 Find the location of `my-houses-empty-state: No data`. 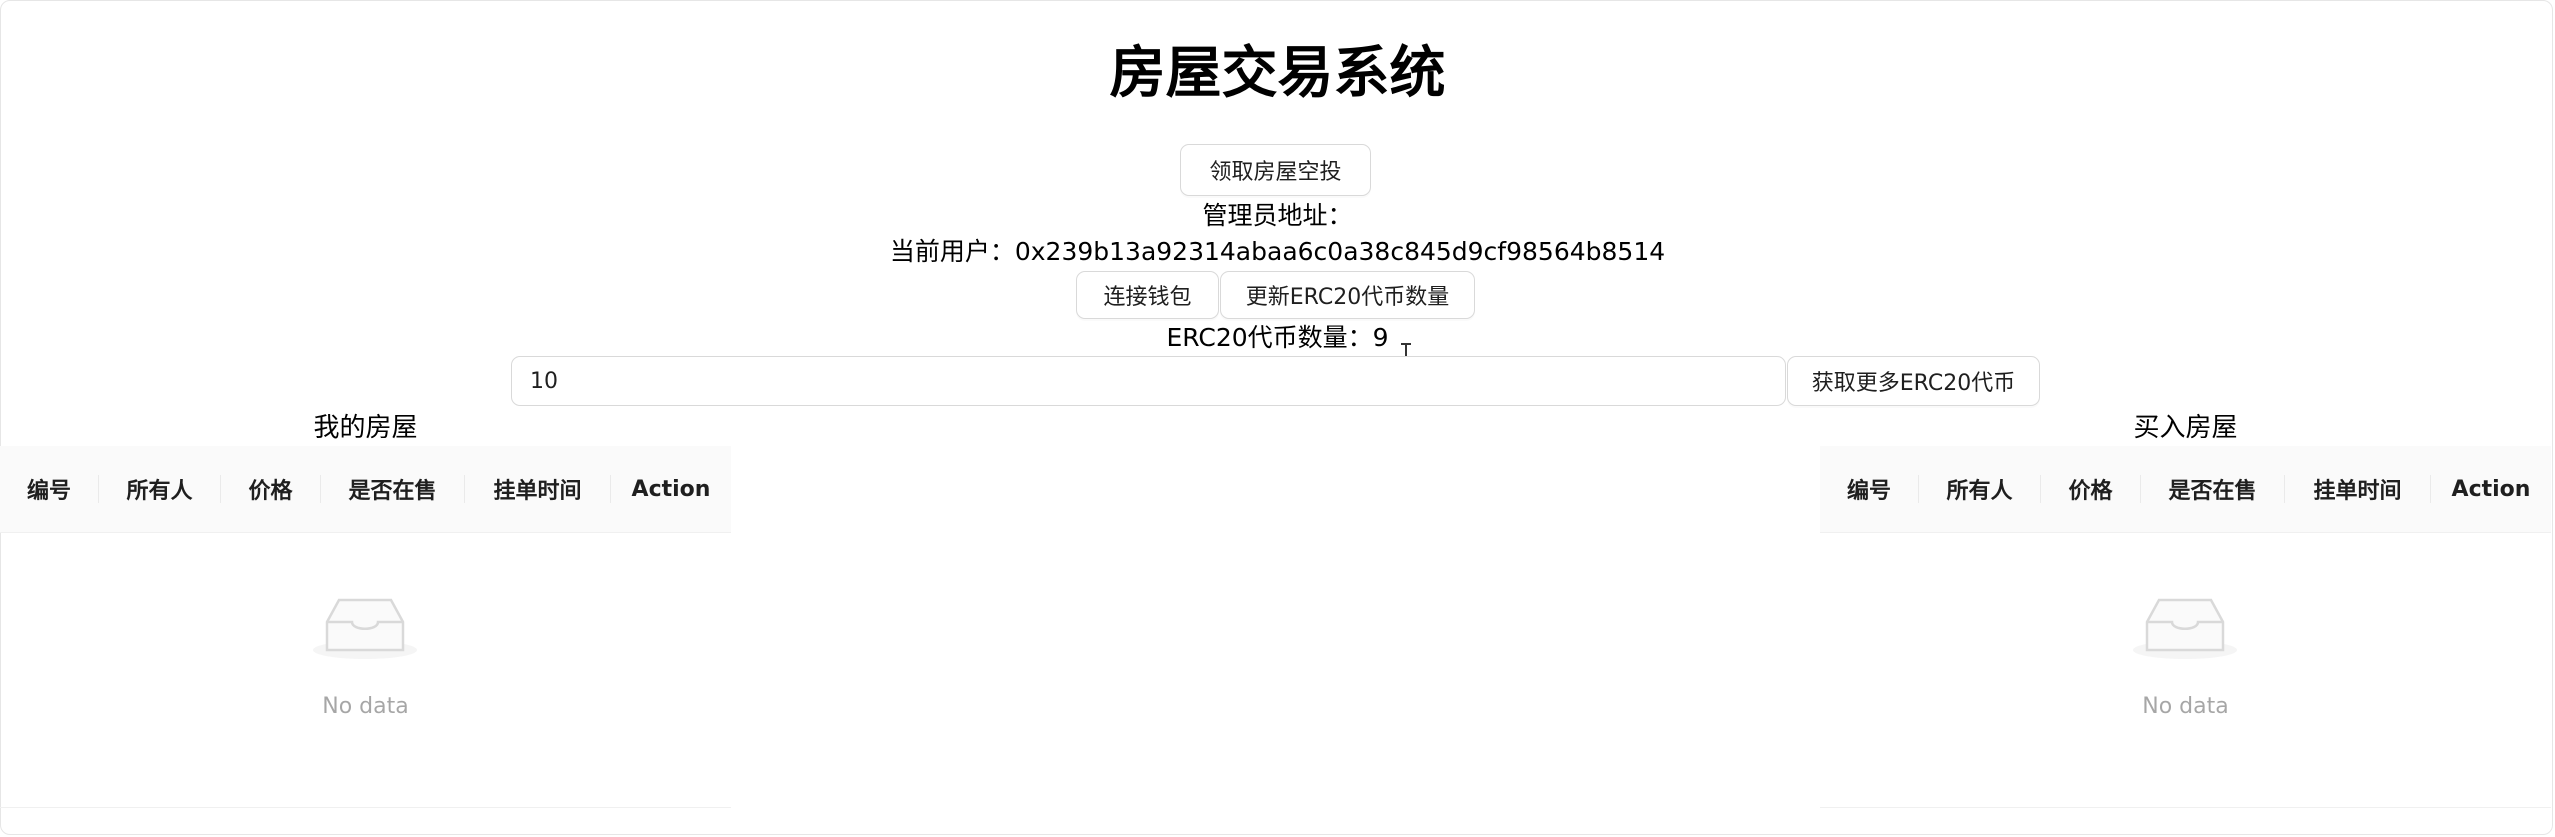

my-houses-empty-state: No data is located at coordinates (365, 670).